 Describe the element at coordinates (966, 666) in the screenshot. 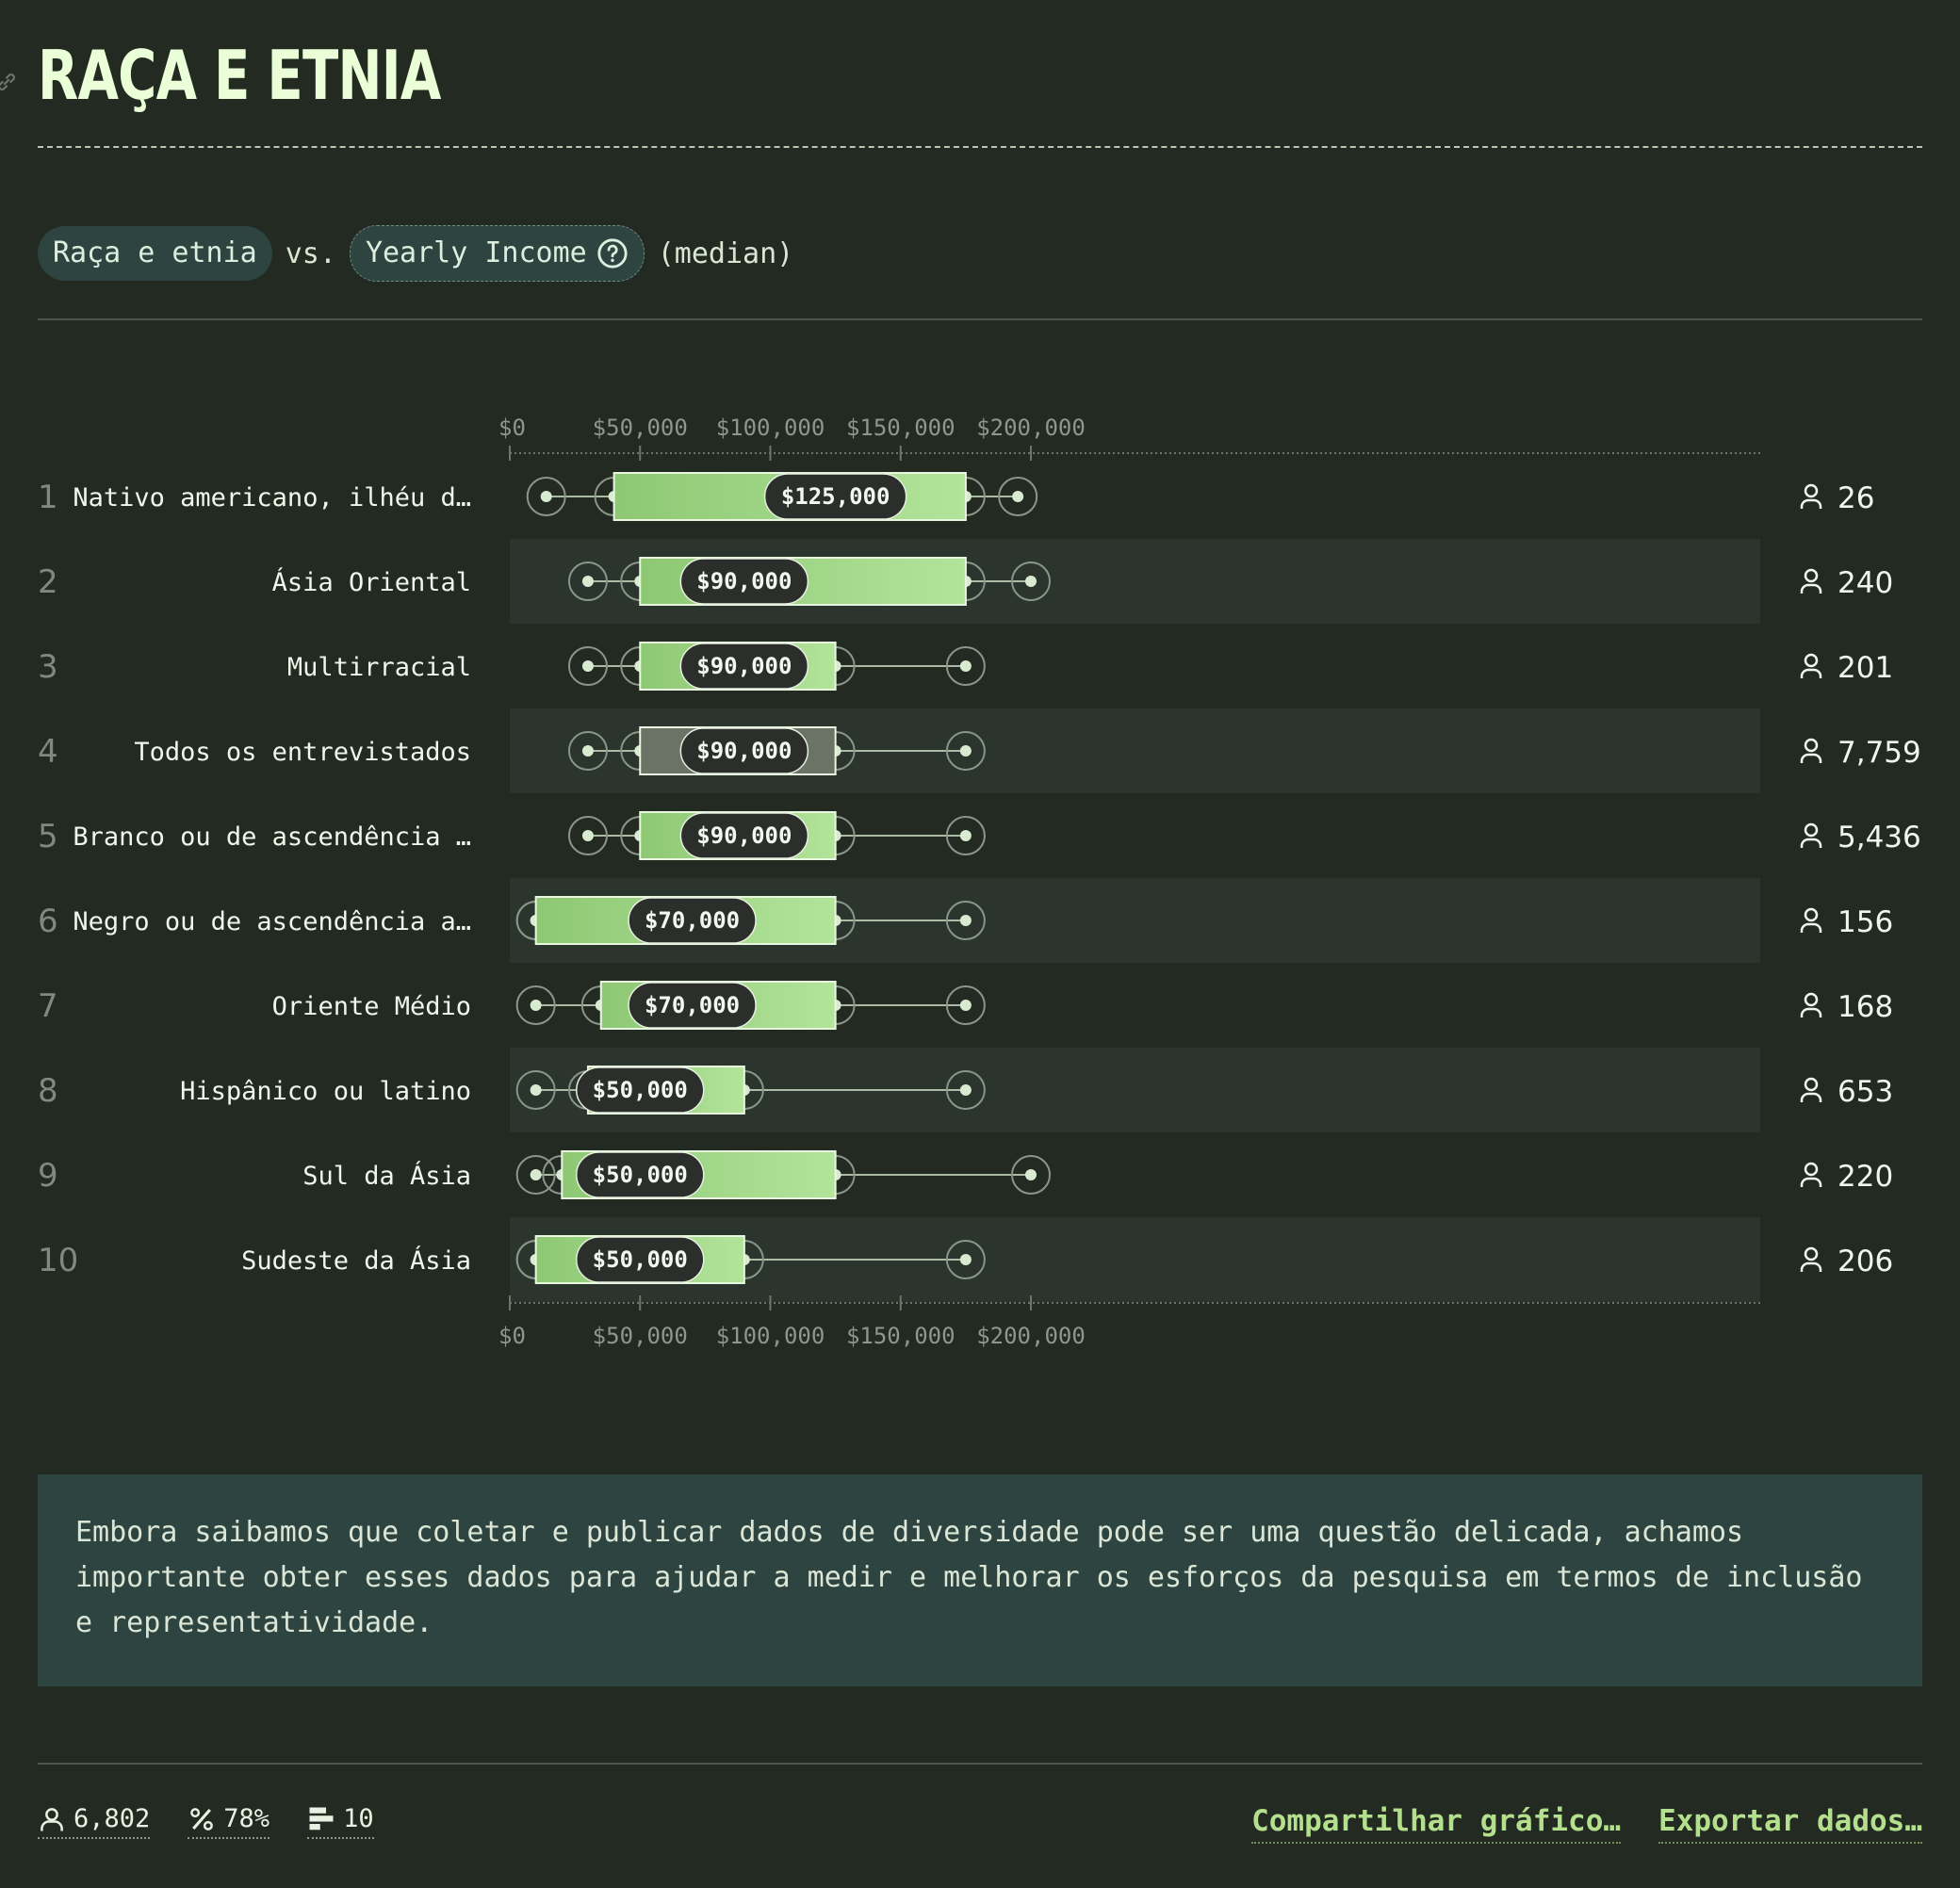

I see `boxplot-row: 3 Multirracial $90,000 201` at that location.